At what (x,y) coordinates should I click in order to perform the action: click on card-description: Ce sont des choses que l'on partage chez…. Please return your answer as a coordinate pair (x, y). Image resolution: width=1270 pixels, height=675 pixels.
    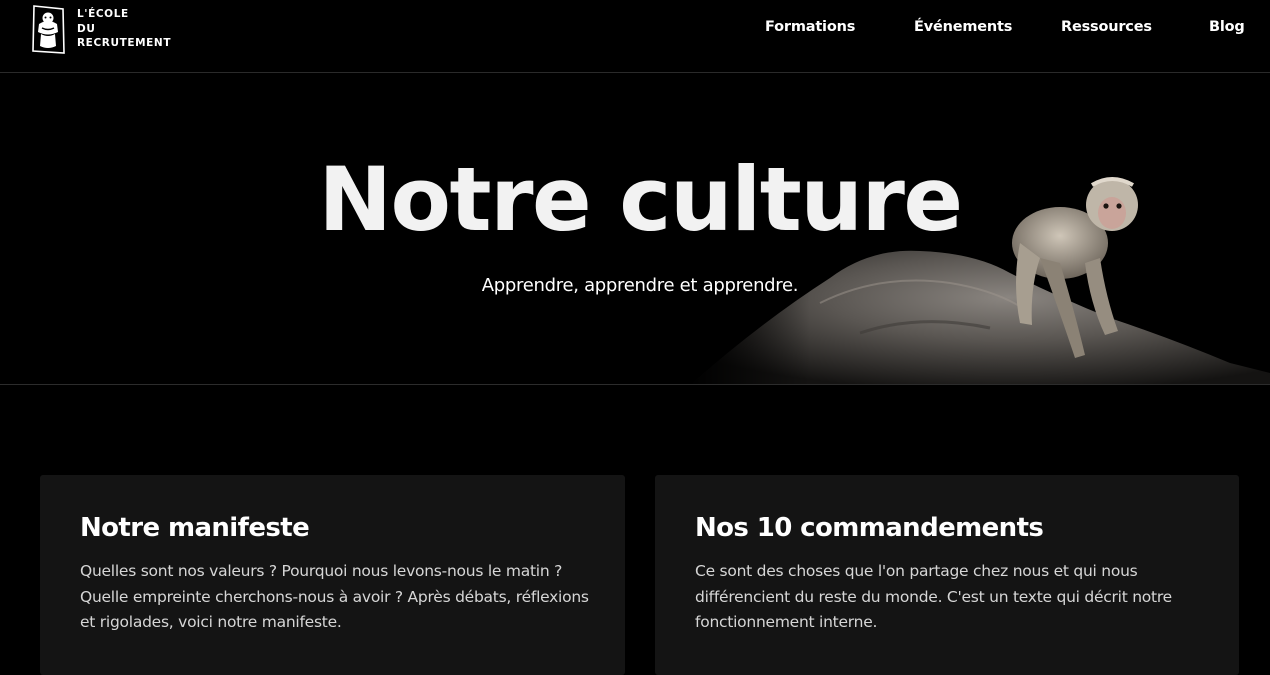
    Looking at the image, I should click on (933, 596).